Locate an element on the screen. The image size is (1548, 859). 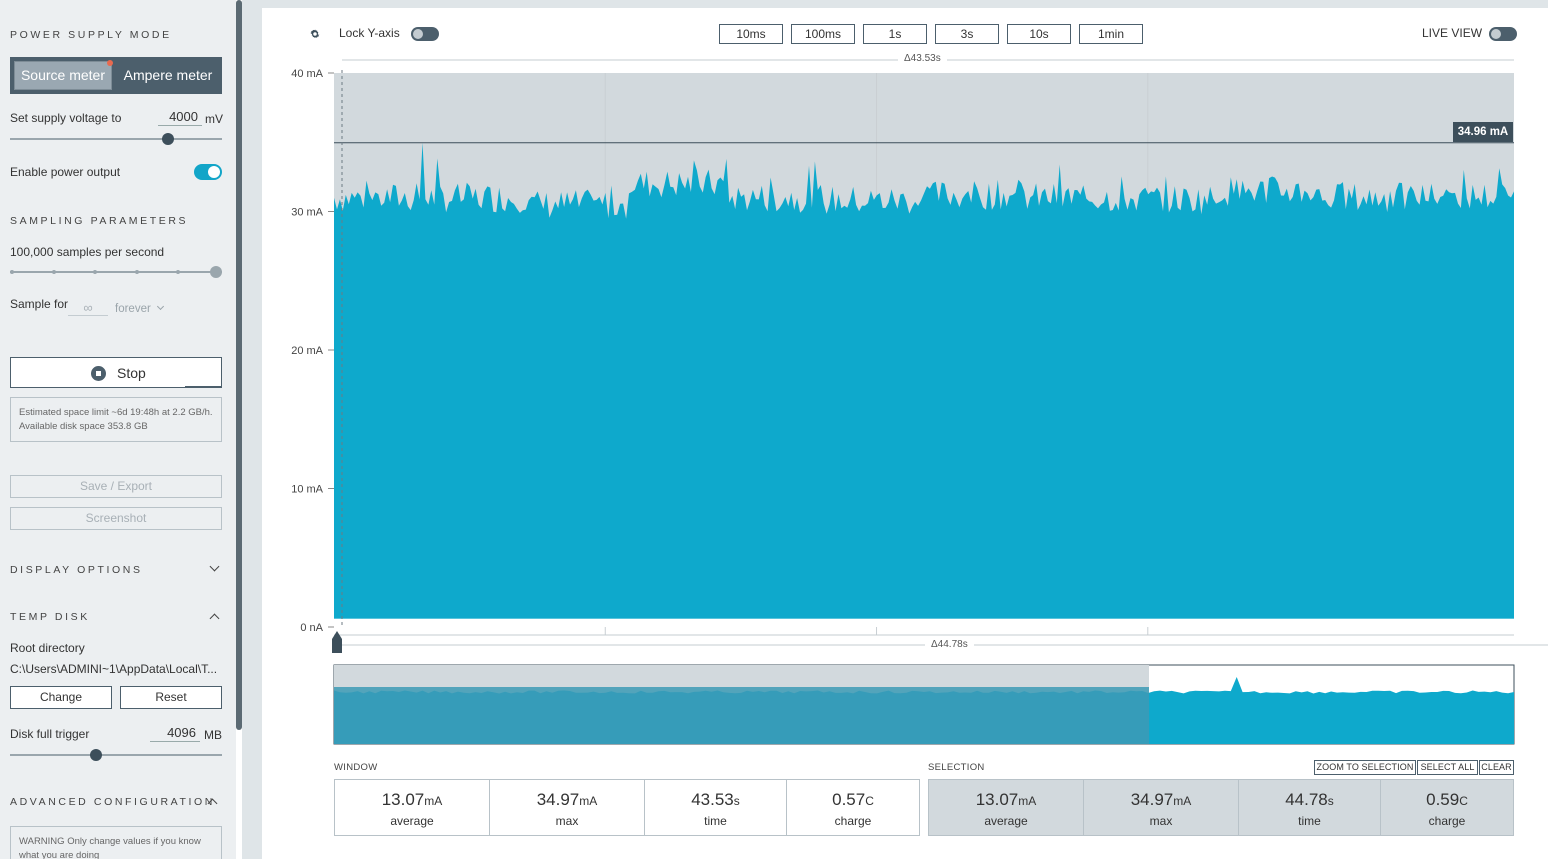
disk-full-trigger-input is located at coordinates (175, 733).